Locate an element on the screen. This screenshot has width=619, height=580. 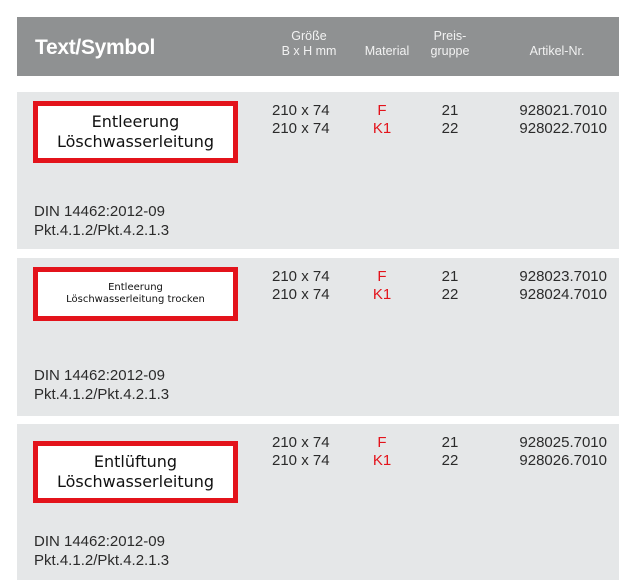
sign-text-line2: Löschwasserleitung trocken is located at coordinates (135, 299).